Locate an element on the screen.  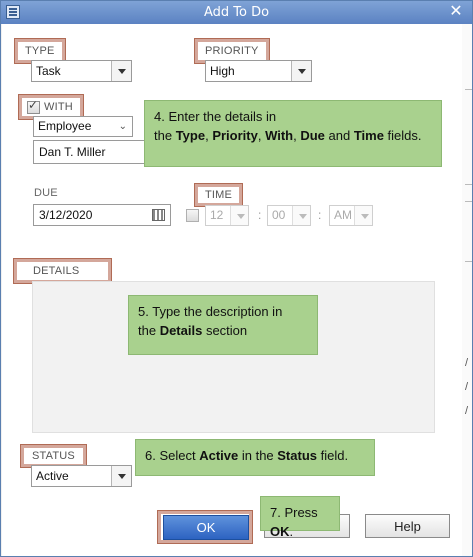
priority-select: High is located at coordinates (258, 71).